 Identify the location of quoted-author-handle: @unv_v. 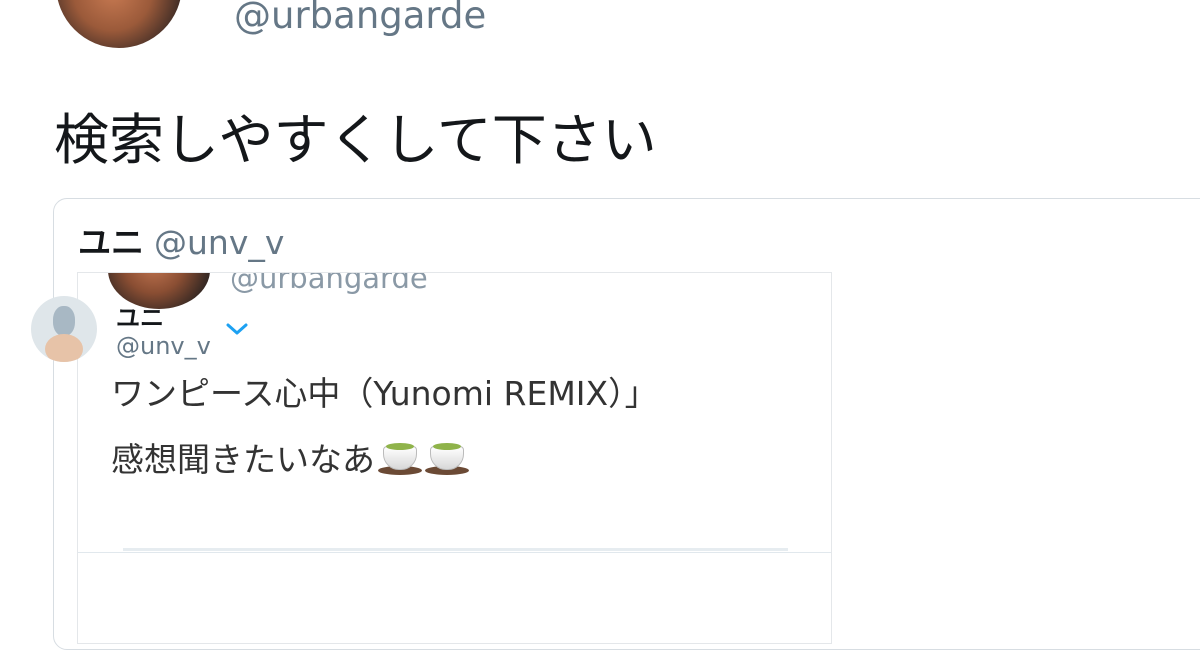
(219, 242).